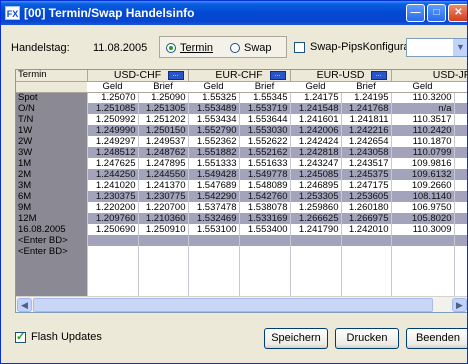  I want to click on rate-cell: 1.547689, so click(213, 185).